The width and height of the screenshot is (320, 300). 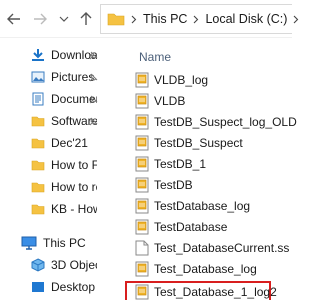 I want to click on arrow-up-icon, so click(x=86, y=19).